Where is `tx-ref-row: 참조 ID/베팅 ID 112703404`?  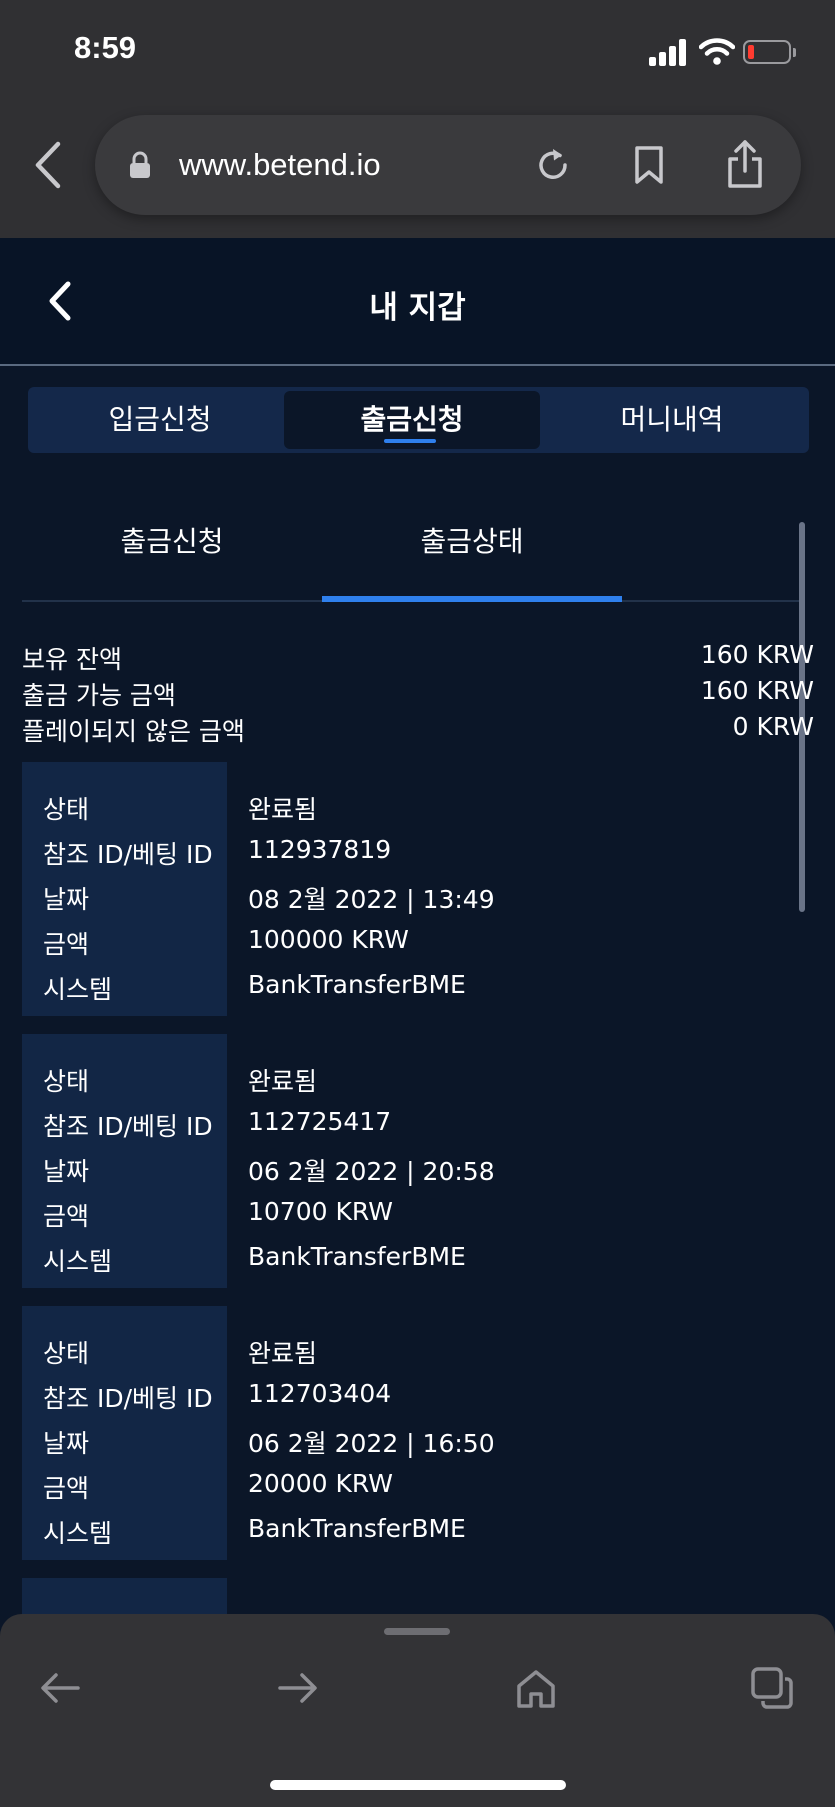 tx-ref-row: 참조 ID/베팅 ID 112703404 is located at coordinates (418, 1397).